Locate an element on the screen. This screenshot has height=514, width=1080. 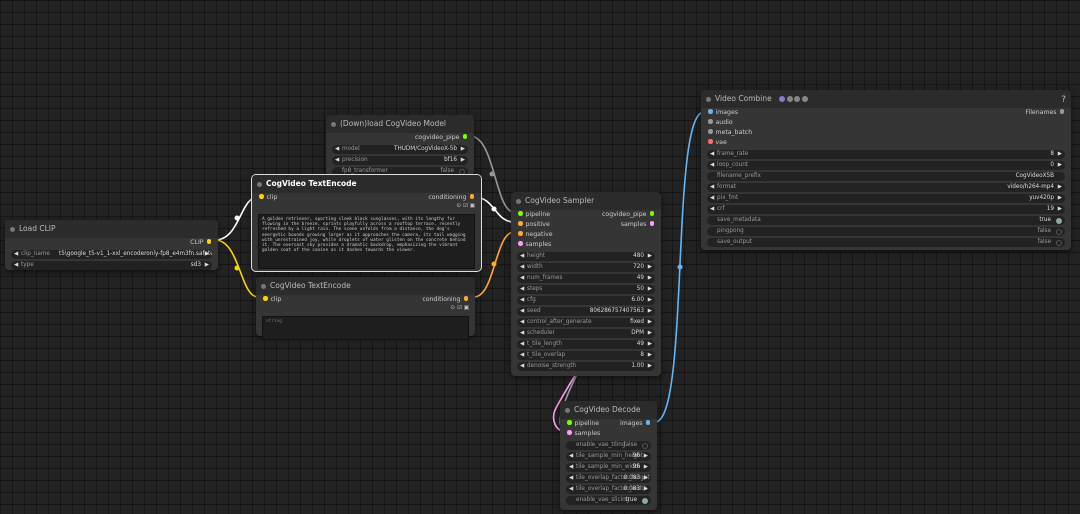
widget-crf: ◀ crf 19 ▶ is located at coordinates (886, 209).